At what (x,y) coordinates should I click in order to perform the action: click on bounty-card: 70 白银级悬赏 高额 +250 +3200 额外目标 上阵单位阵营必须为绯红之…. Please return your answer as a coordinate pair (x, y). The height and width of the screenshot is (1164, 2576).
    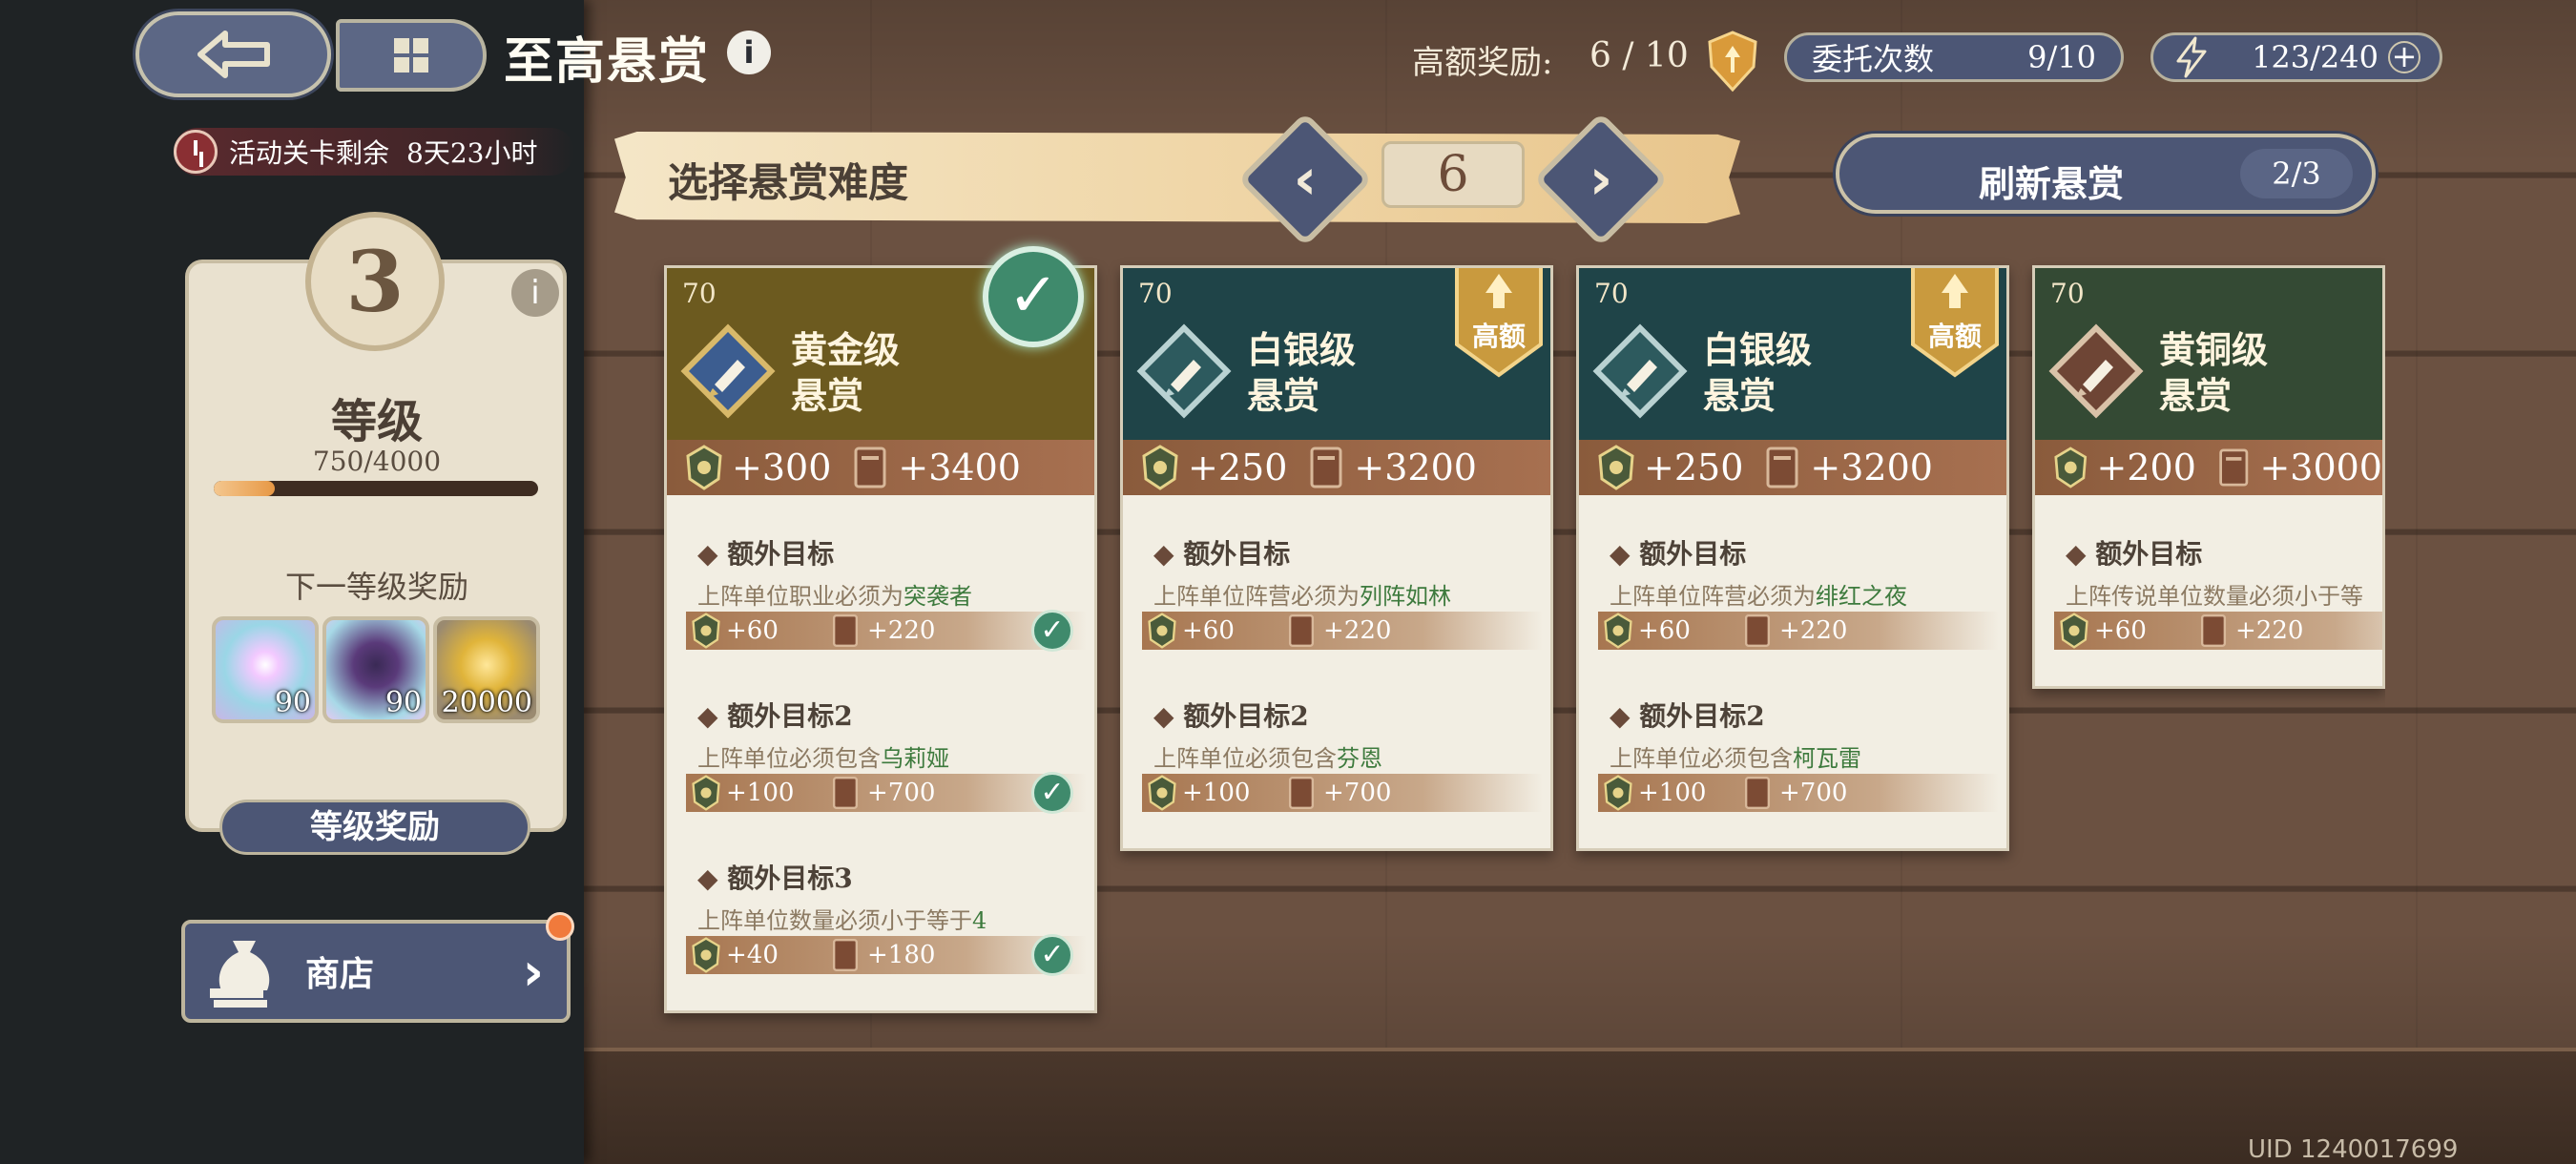
    Looking at the image, I should click on (1792, 558).